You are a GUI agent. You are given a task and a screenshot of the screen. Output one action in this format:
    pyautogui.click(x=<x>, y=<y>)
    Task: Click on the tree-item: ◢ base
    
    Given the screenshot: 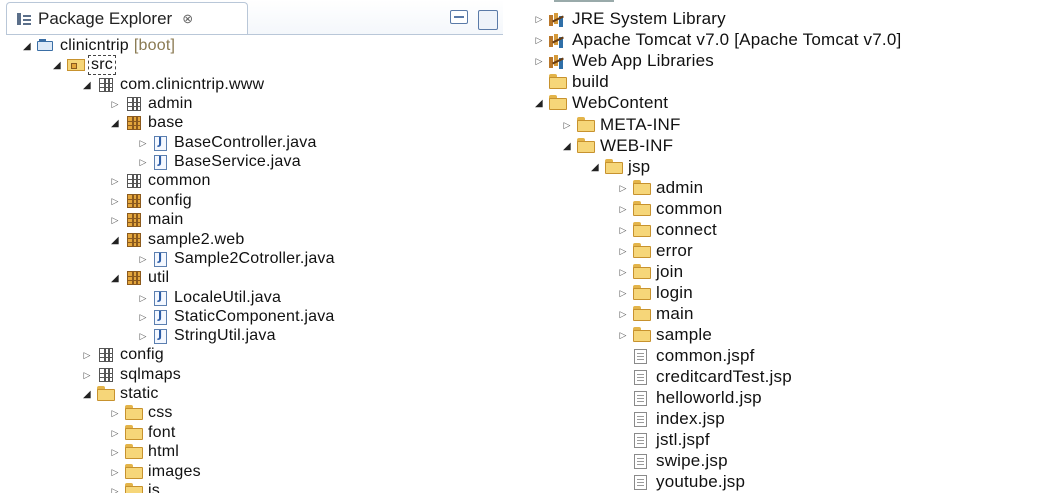 What is the action you would take?
    pyautogui.click(x=146, y=123)
    